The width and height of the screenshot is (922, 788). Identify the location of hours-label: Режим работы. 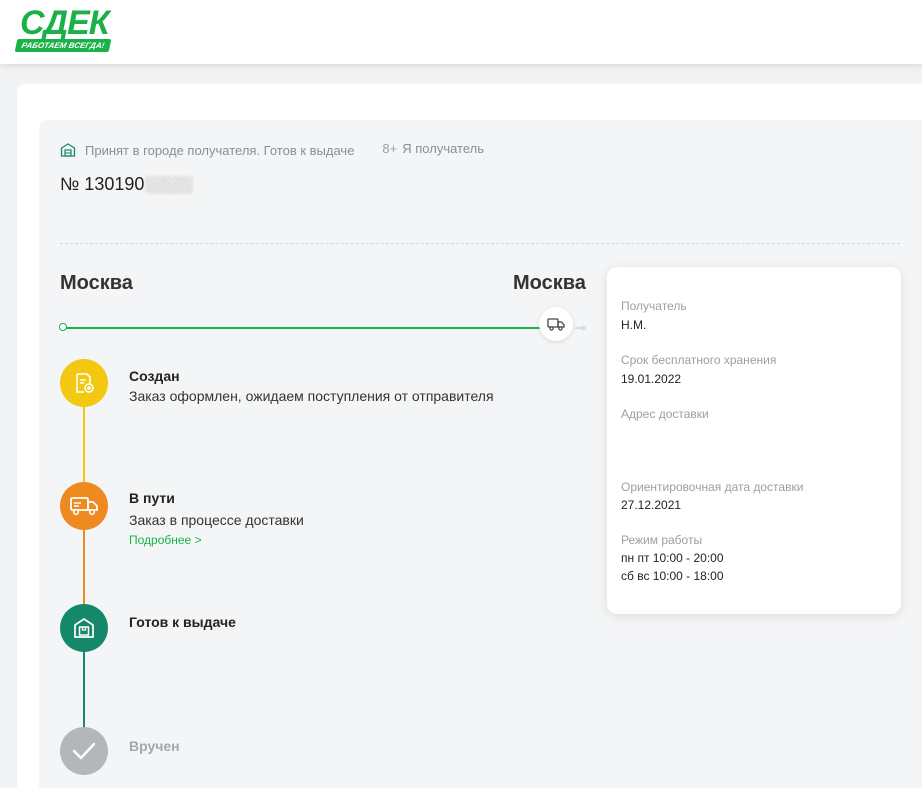
(662, 540).